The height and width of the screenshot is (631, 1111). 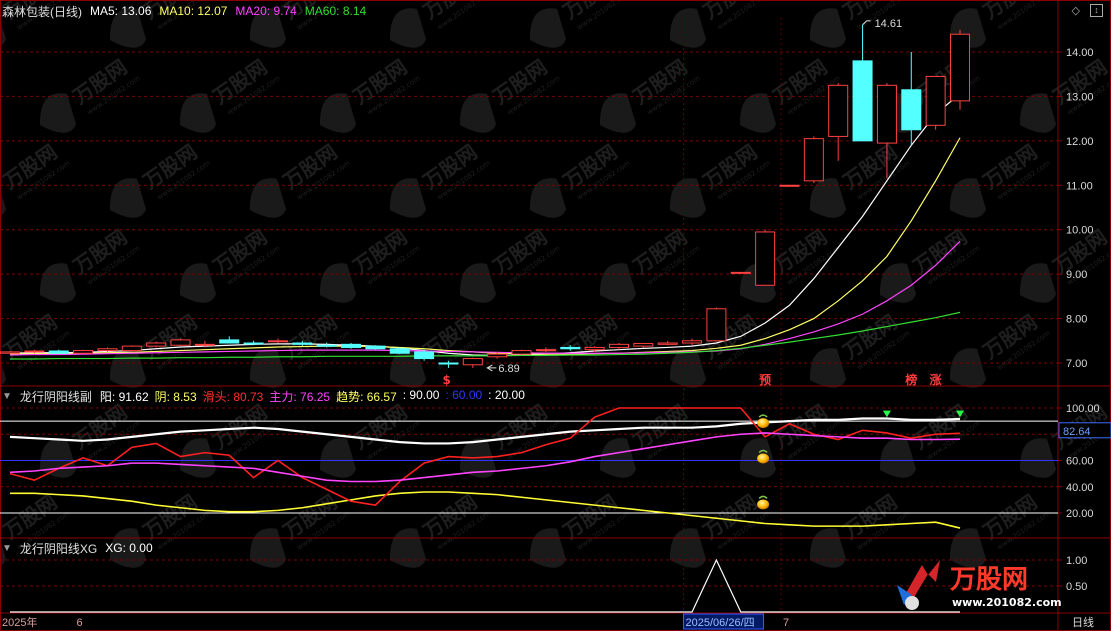 What do you see at coordinates (1080, 231) in the screenshot?
I see `y-tick-label: 10.00` at bounding box center [1080, 231].